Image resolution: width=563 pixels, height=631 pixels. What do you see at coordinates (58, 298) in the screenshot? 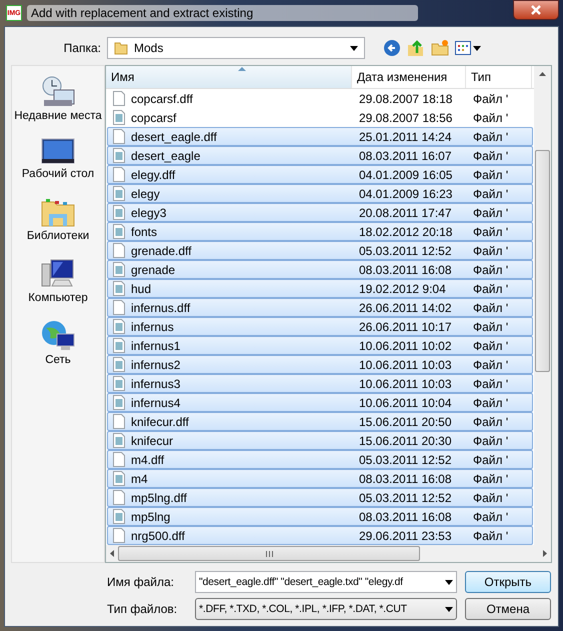
I see `places-item: Компьютер` at bounding box center [58, 298].